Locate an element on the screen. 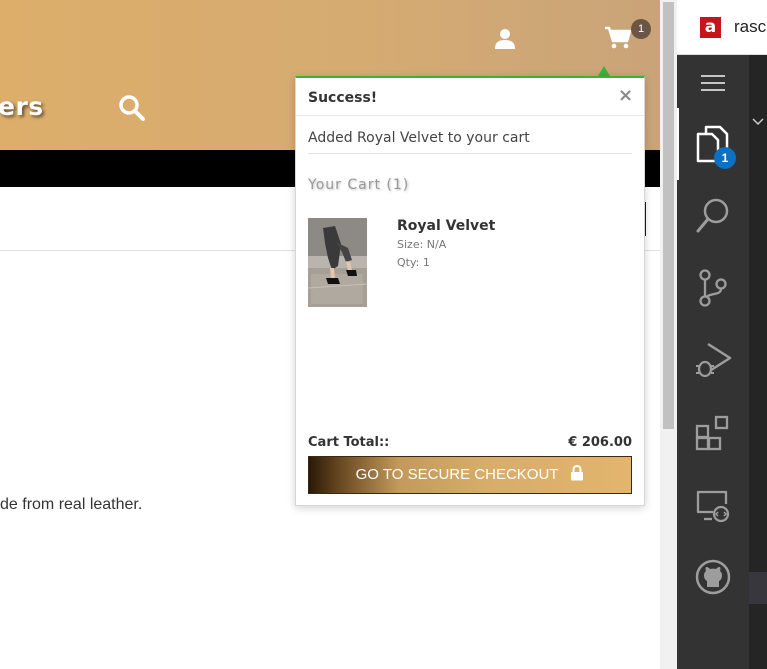 The height and width of the screenshot is (669, 767). files-badge: 1 is located at coordinates (725, 158).